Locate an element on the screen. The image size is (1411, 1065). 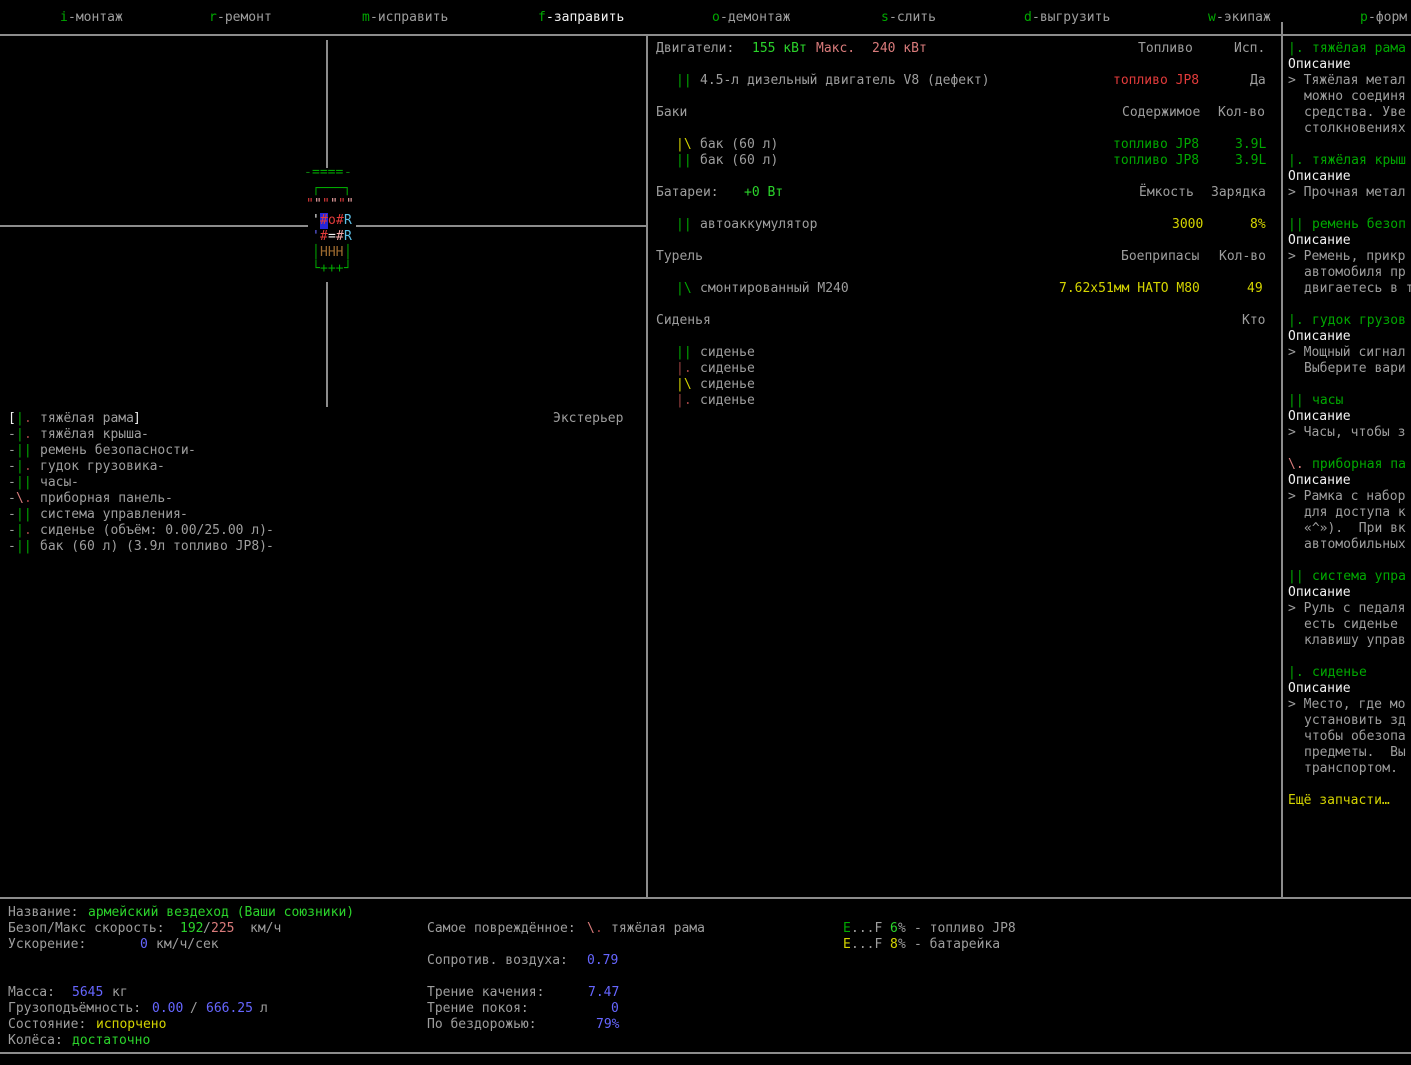
part-row-turret: смонтированный M240 is located at coordinates (774, 289).